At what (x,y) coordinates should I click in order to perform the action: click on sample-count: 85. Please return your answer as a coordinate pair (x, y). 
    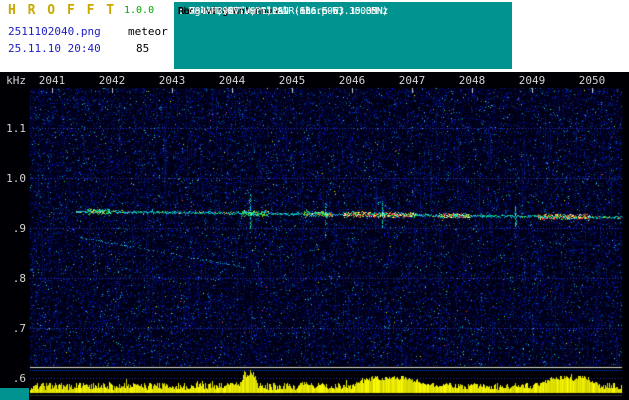
    Looking at the image, I should click on (143, 48).